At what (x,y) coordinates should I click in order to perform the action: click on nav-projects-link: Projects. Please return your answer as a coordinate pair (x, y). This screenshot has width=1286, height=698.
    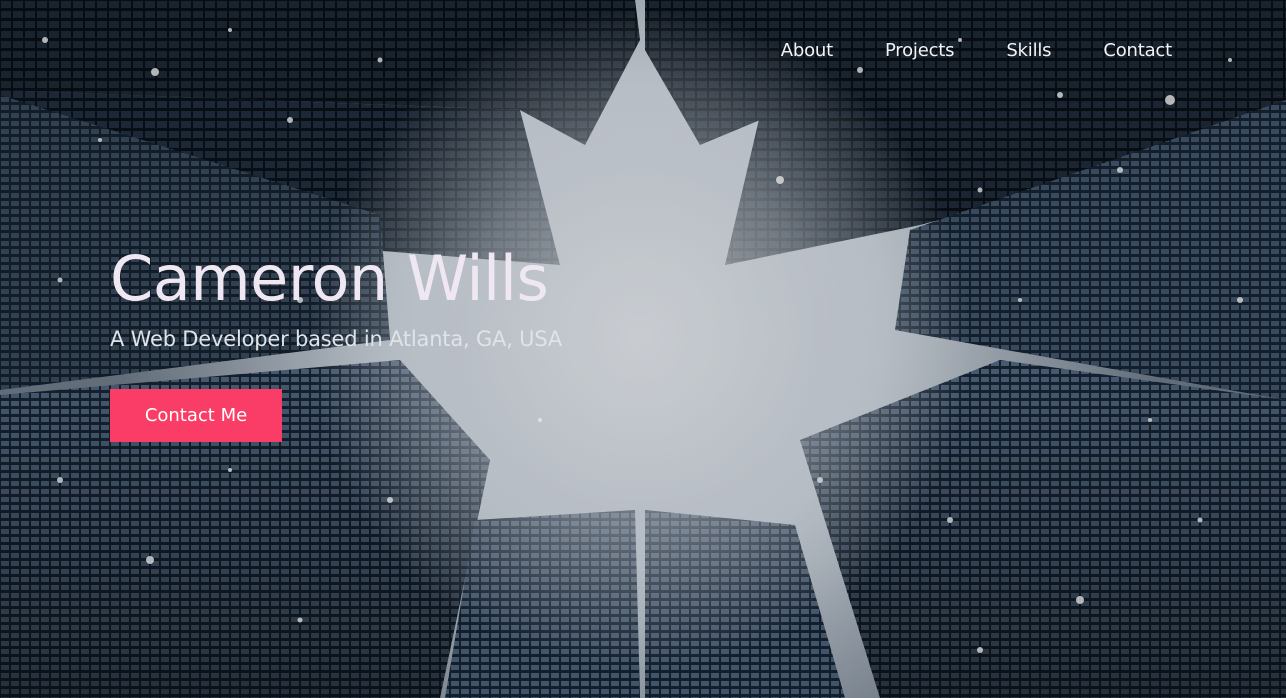
    Looking at the image, I should click on (920, 50).